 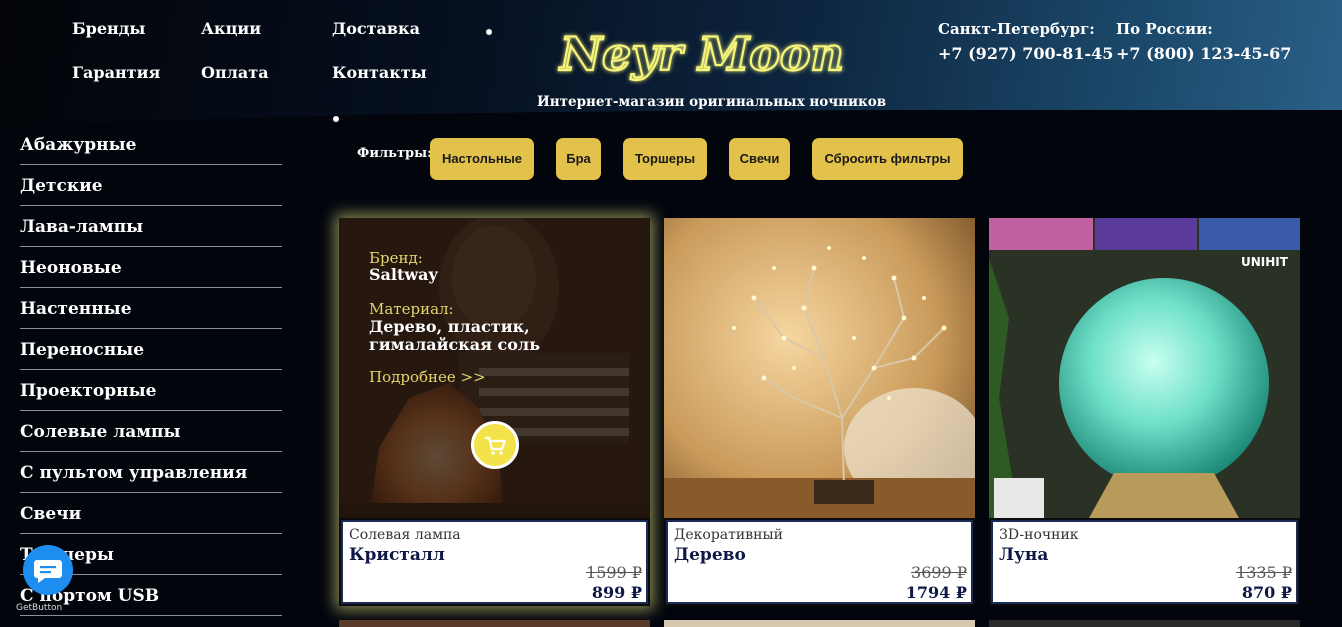 I want to click on product-type: Солевая лампа, so click(x=405, y=535).